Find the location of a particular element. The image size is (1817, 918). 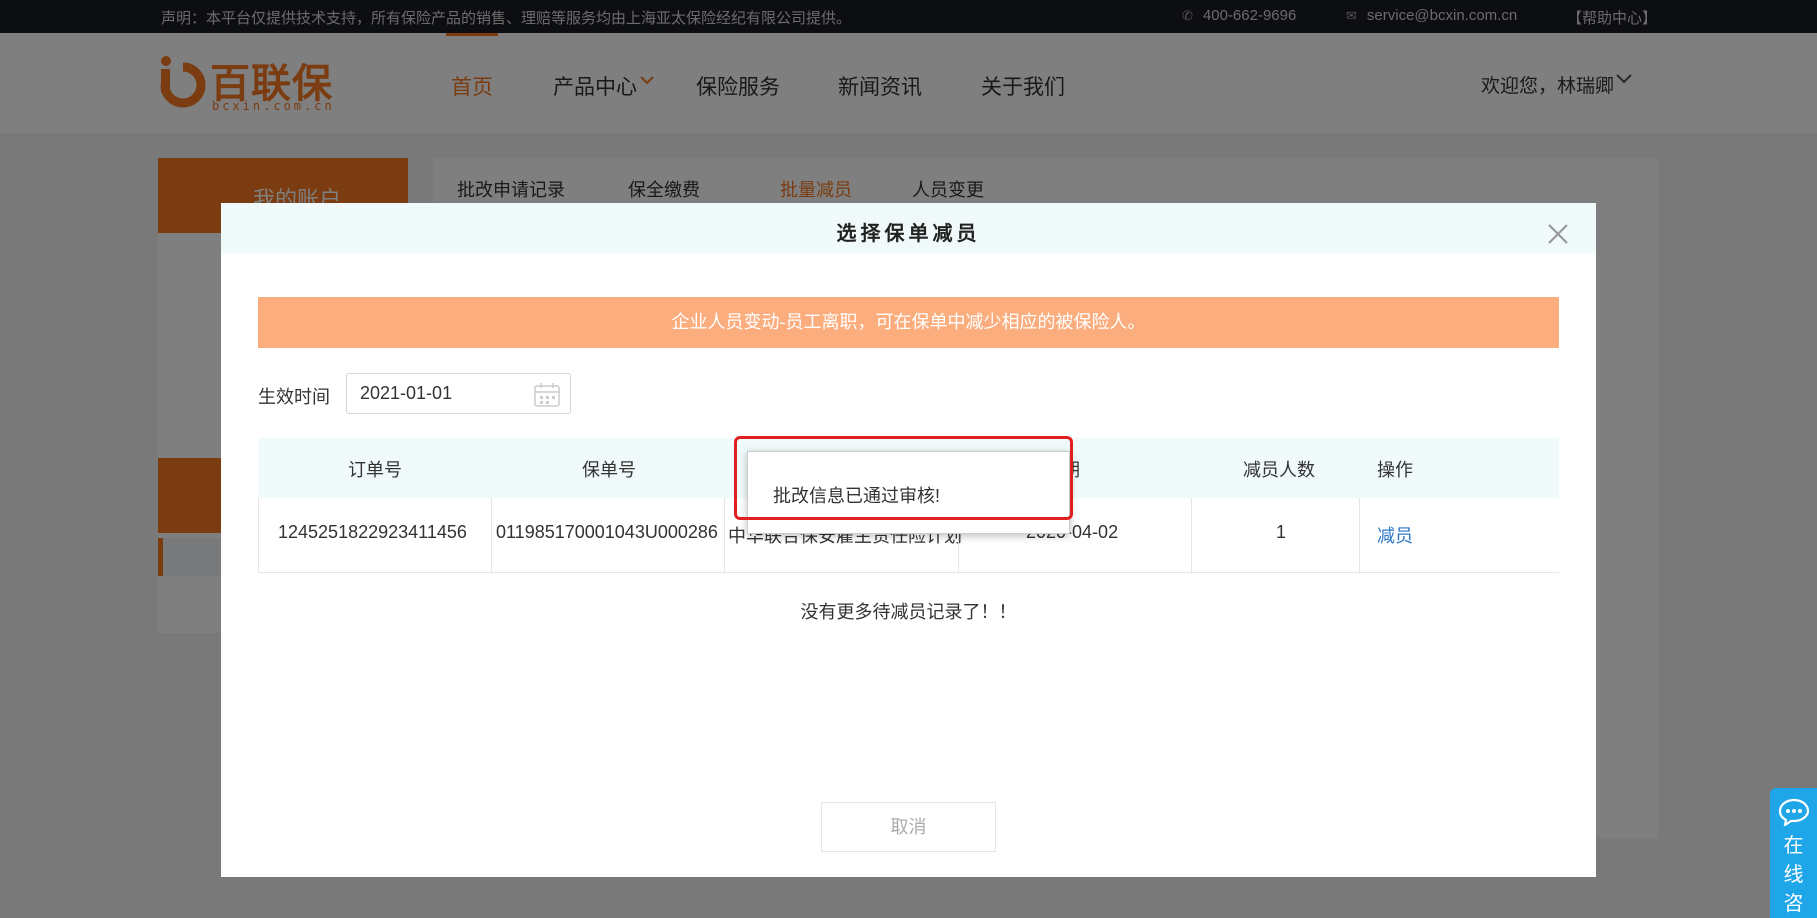

chat-label-text: 在线咨 is located at coordinates (1793, 875).